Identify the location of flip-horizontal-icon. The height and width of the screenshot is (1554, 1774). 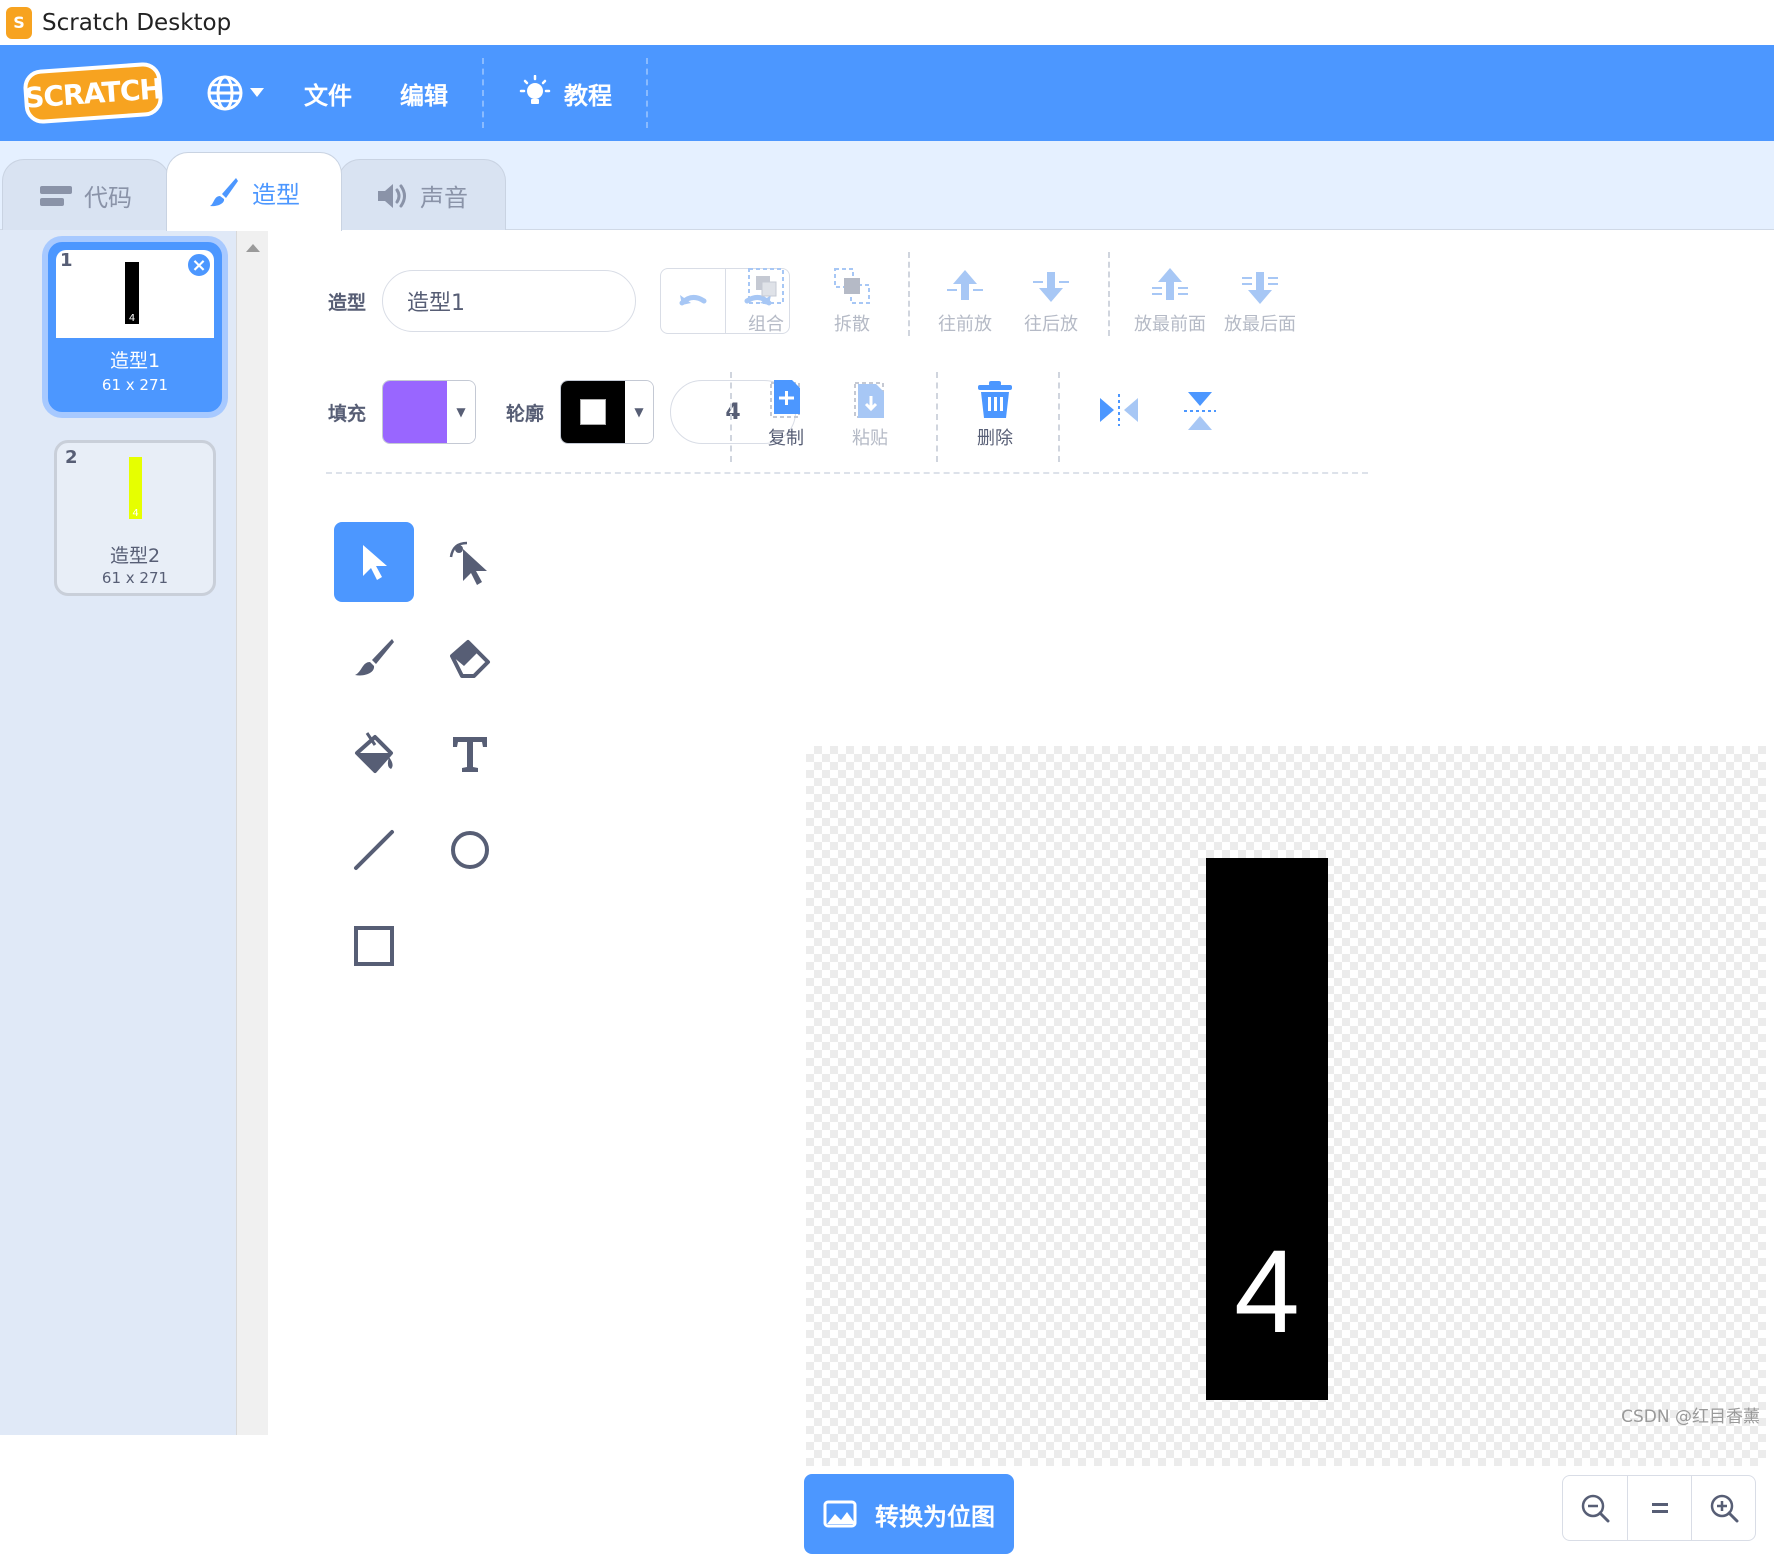
(1119, 410).